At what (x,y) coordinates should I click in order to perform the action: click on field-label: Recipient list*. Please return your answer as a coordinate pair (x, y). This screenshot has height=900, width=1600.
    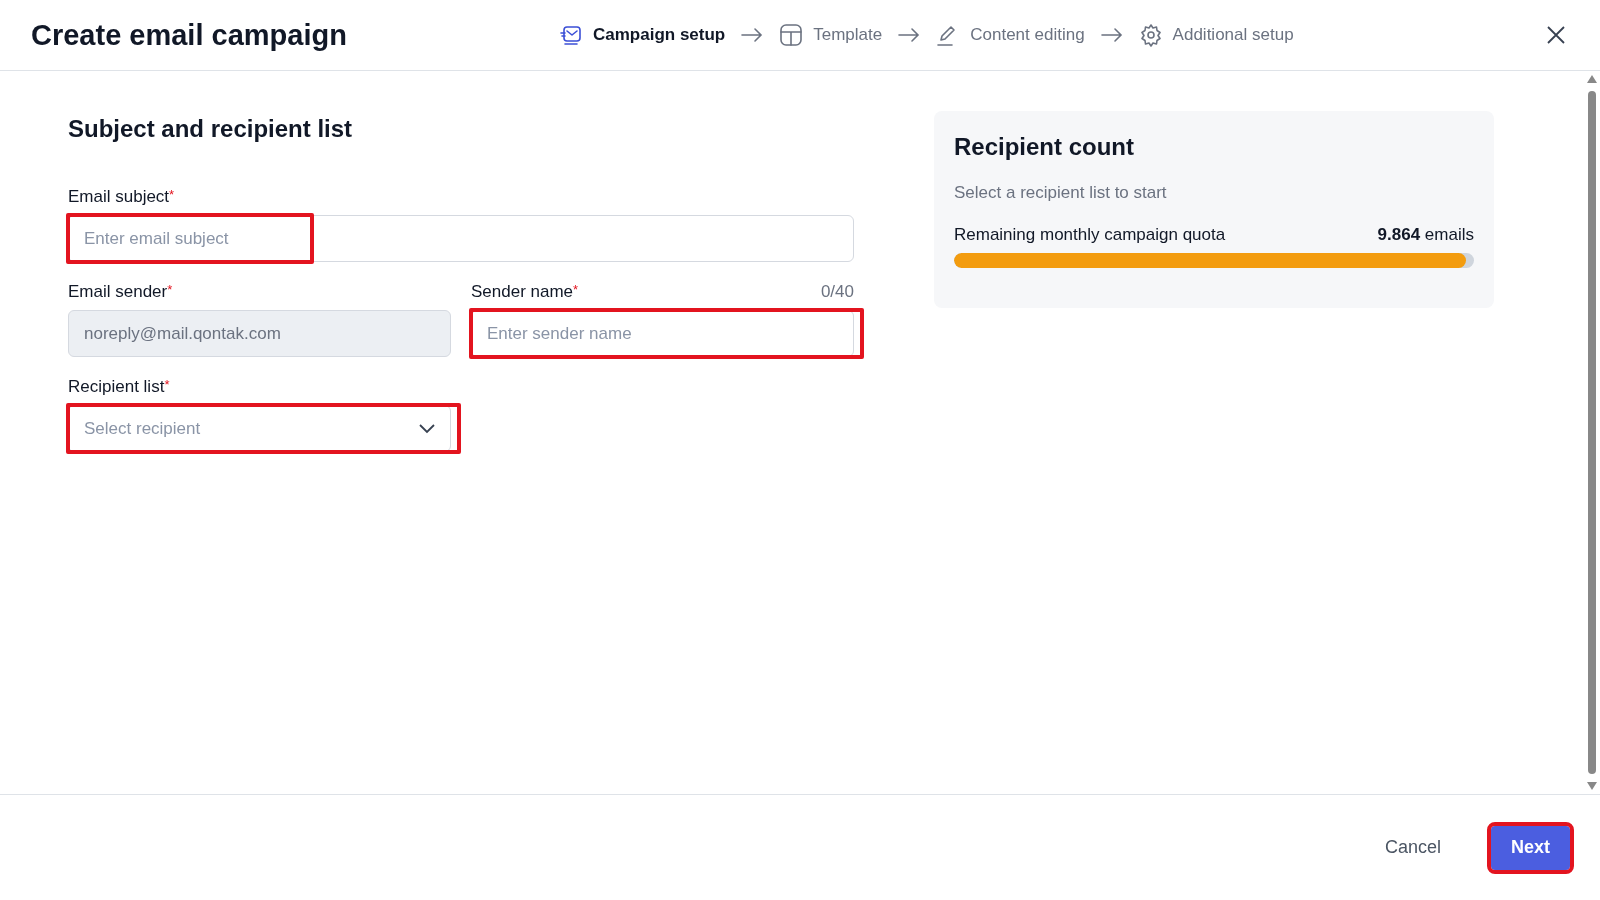
    Looking at the image, I should click on (119, 387).